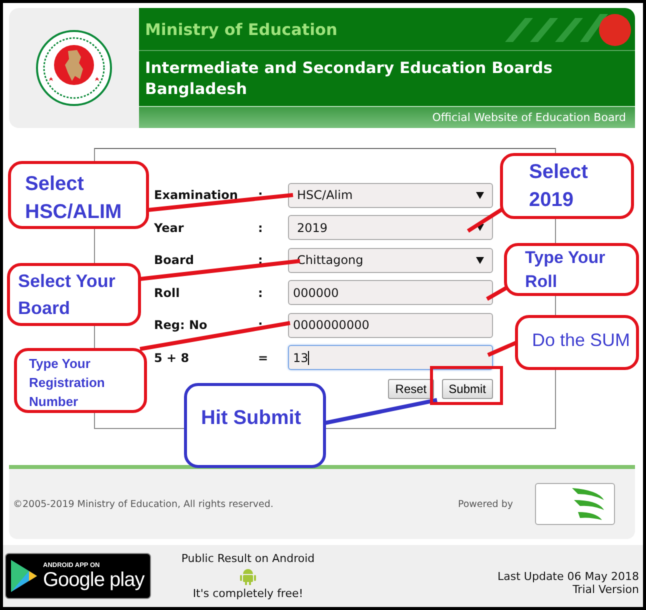 The width and height of the screenshot is (646, 610). I want to click on reset-button: Reset, so click(411, 389).